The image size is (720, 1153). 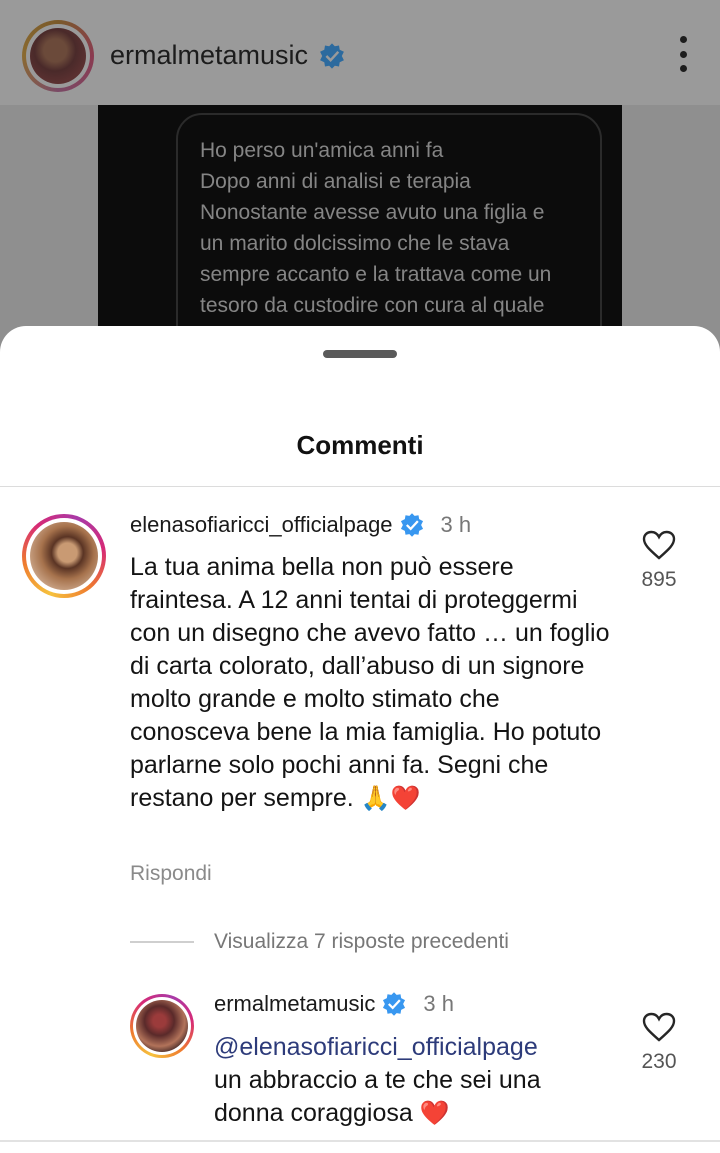 I want to click on post-username-row: ermalmetamusic, so click(x=228, y=55).